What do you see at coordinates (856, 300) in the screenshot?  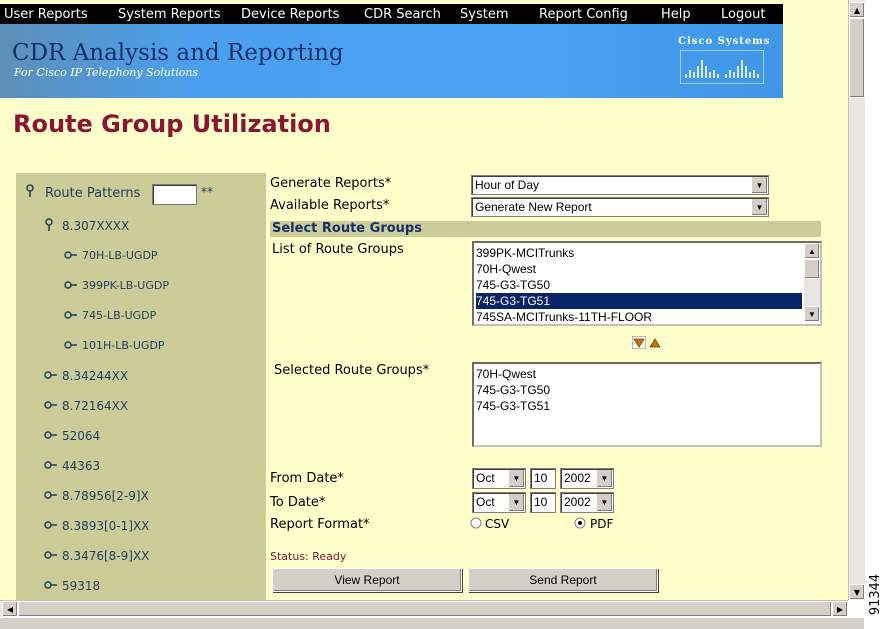 I see `vertical-scrollbar: ▲ ▼` at bounding box center [856, 300].